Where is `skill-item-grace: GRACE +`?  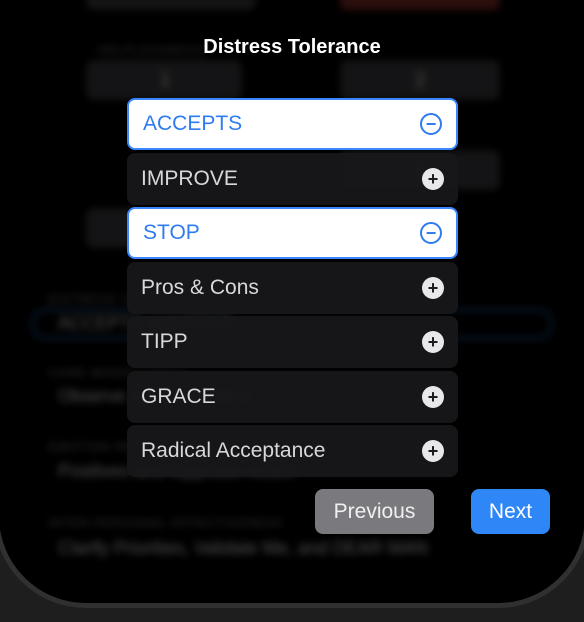 skill-item-grace: GRACE + is located at coordinates (292, 397).